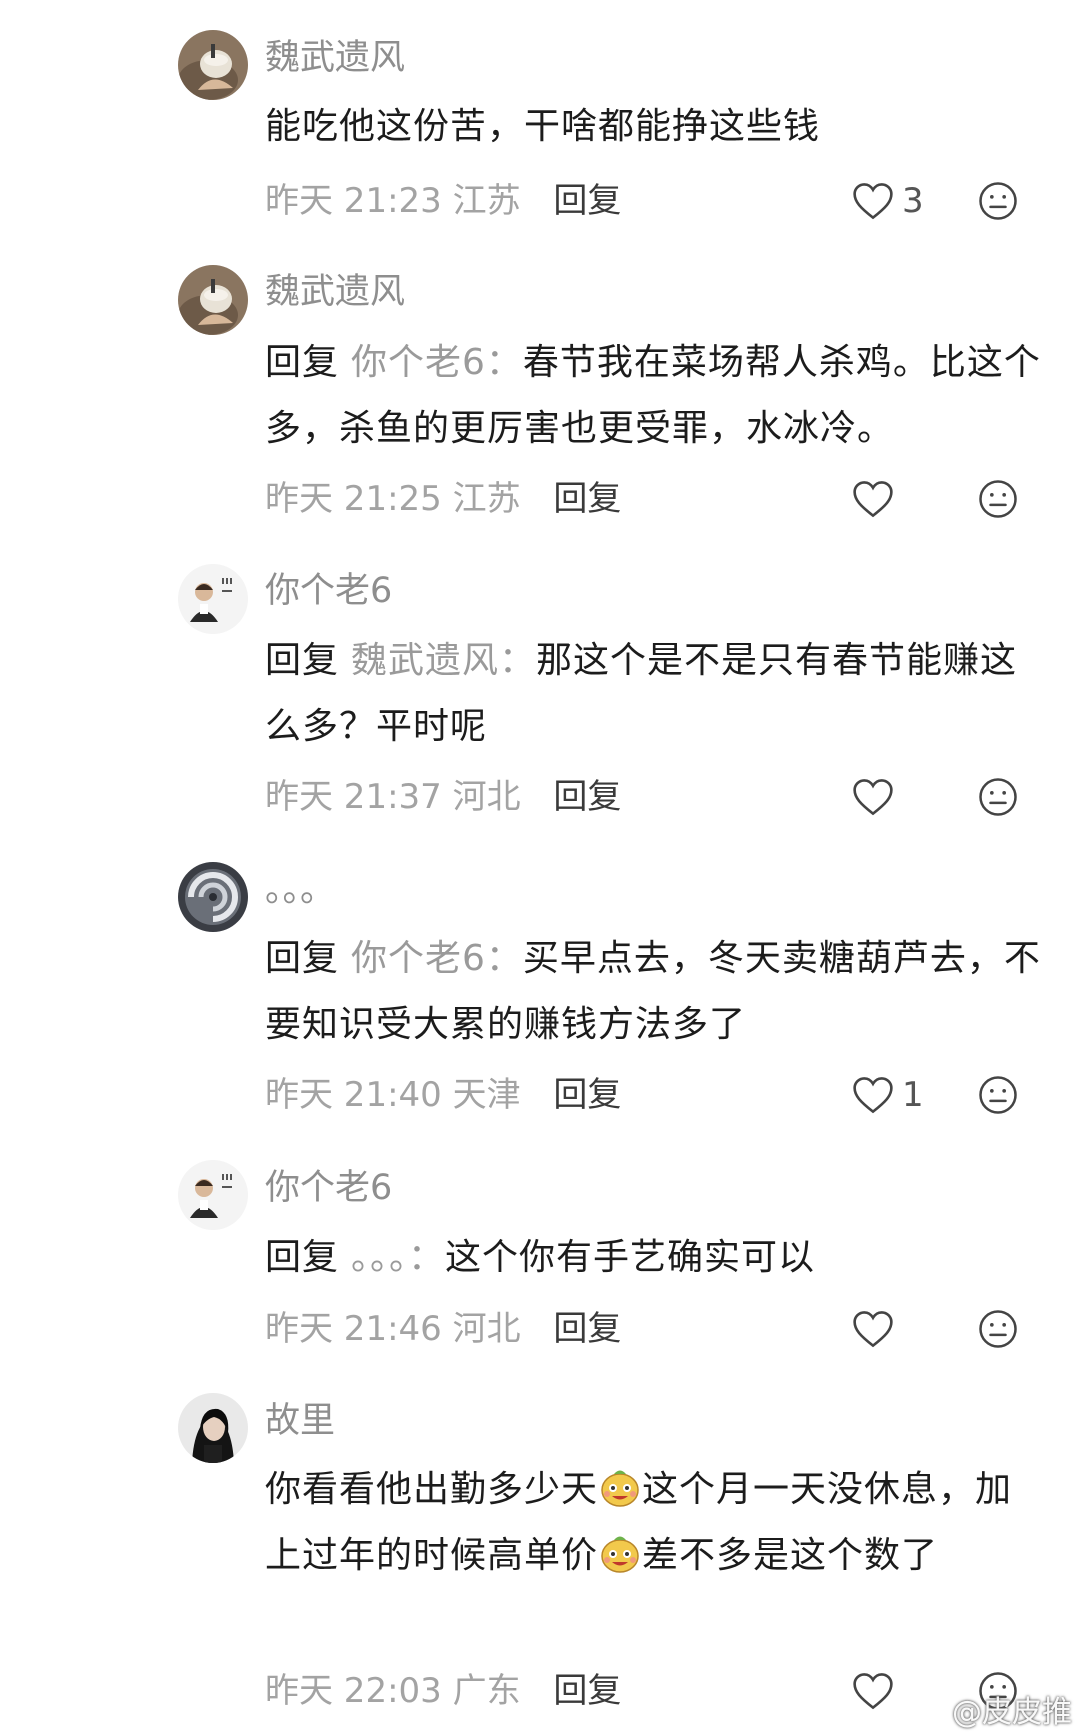 The width and height of the screenshot is (1080, 1735). What do you see at coordinates (443, 1691) in the screenshot?
I see `comment-meta: 昨天 22:03 广东 回复` at bounding box center [443, 1691].